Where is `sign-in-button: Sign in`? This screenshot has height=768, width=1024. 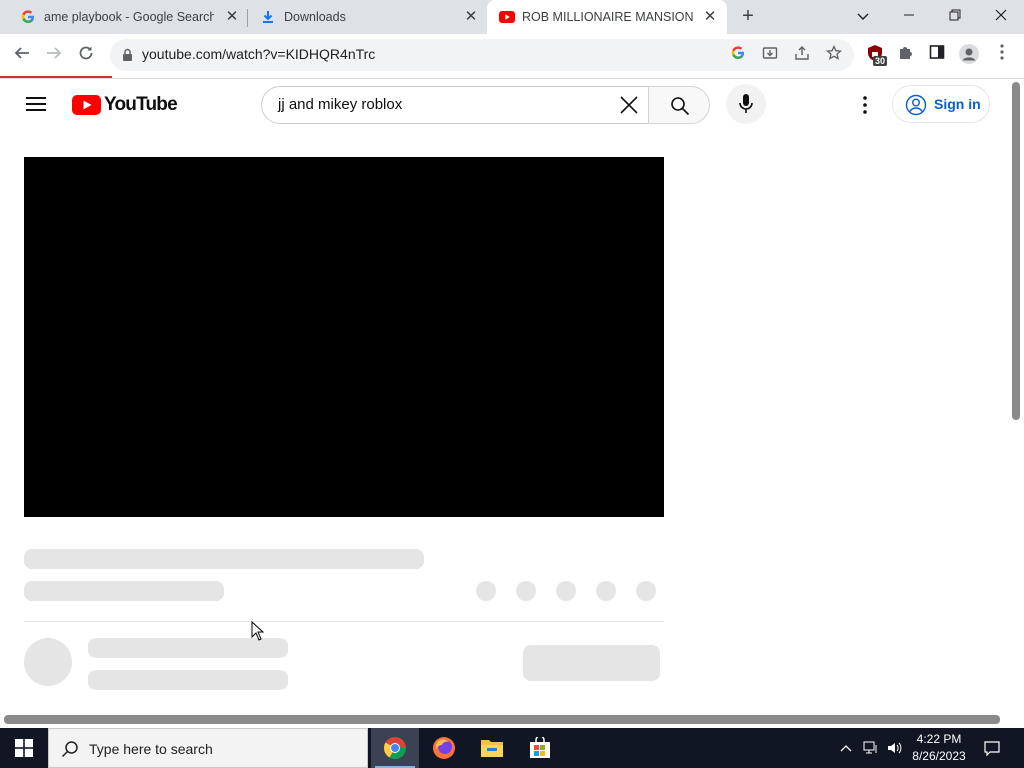 sign-in-button: Sign in is located at coordinates (941, 104).